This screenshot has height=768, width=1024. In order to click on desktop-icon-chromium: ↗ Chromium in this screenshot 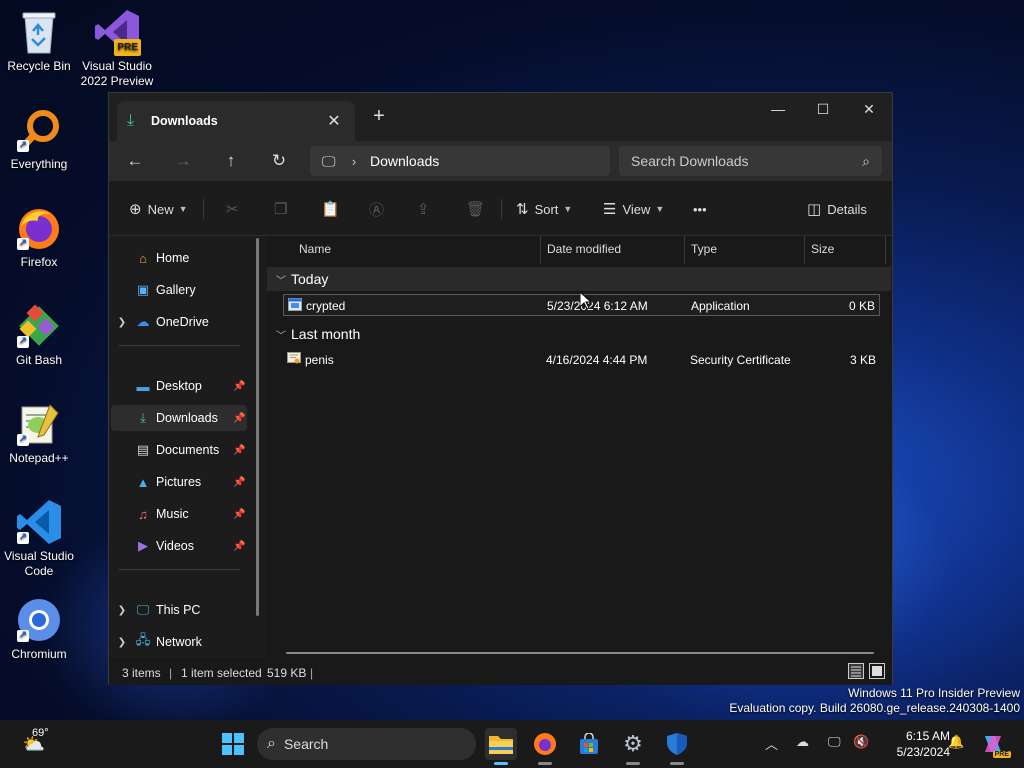, I will do `click(39, 629)`.